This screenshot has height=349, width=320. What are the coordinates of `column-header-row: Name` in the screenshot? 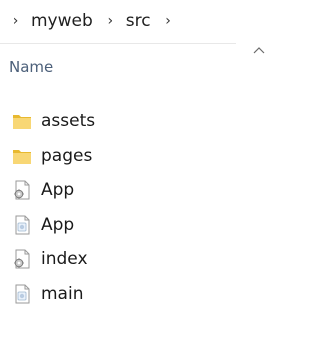 It's located at (135, 67).